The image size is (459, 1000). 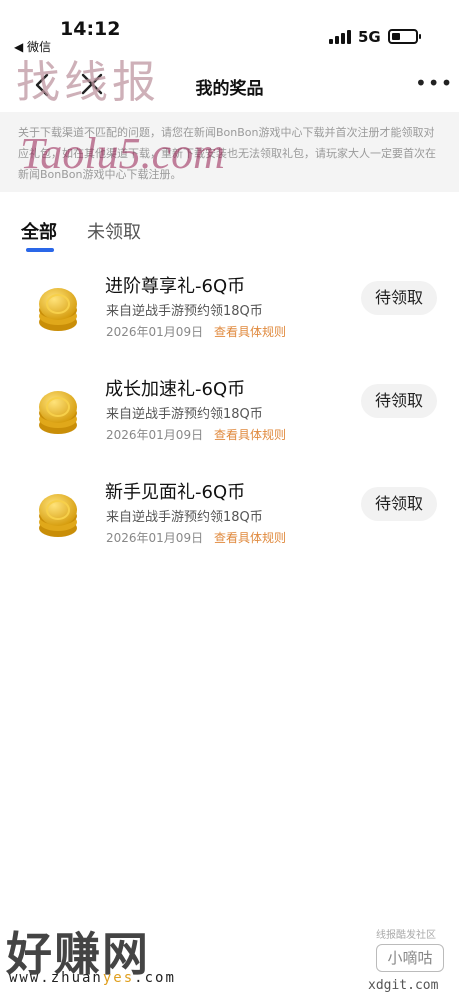 What do you see at coordinates (403, 985) in the screenshot?
I see `watermark-site: xdgit.com` at bounding box center [403, 985].